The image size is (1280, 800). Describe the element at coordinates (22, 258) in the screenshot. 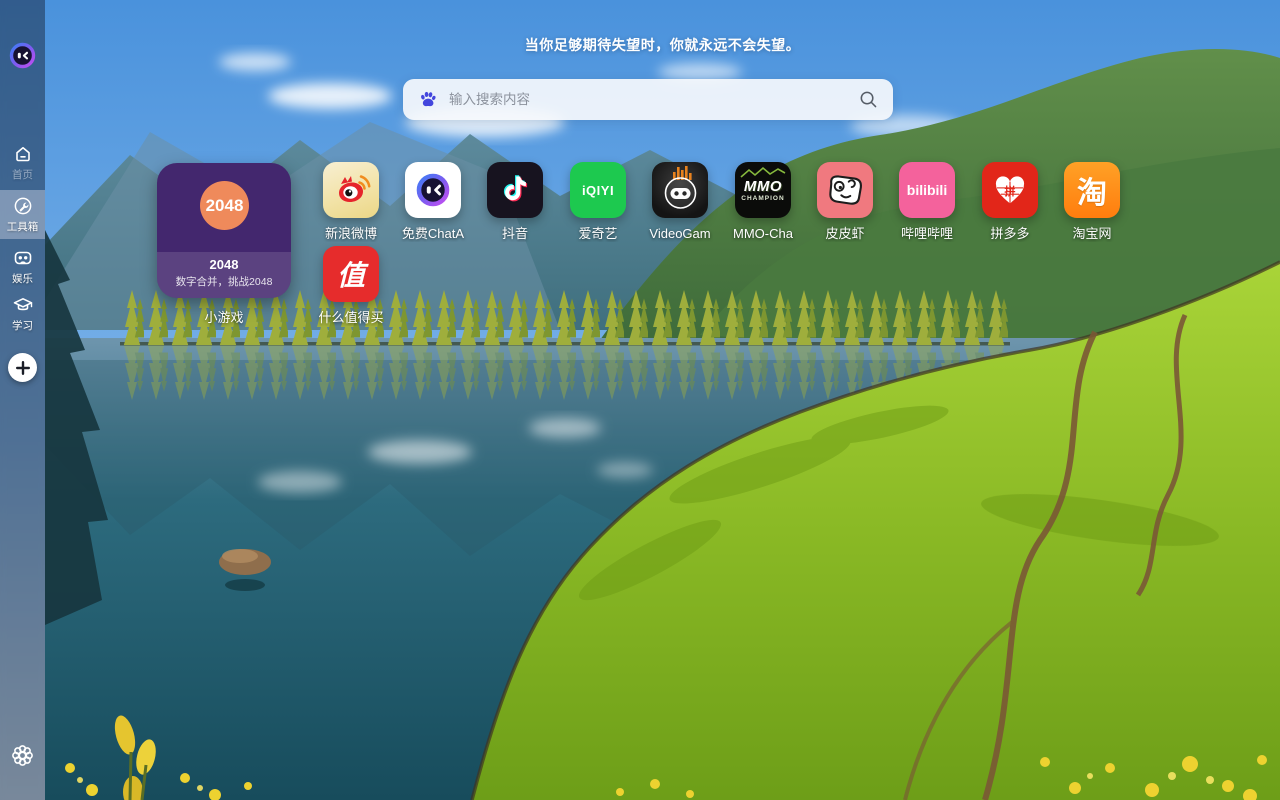

I see `game-mask-icon` at that location.